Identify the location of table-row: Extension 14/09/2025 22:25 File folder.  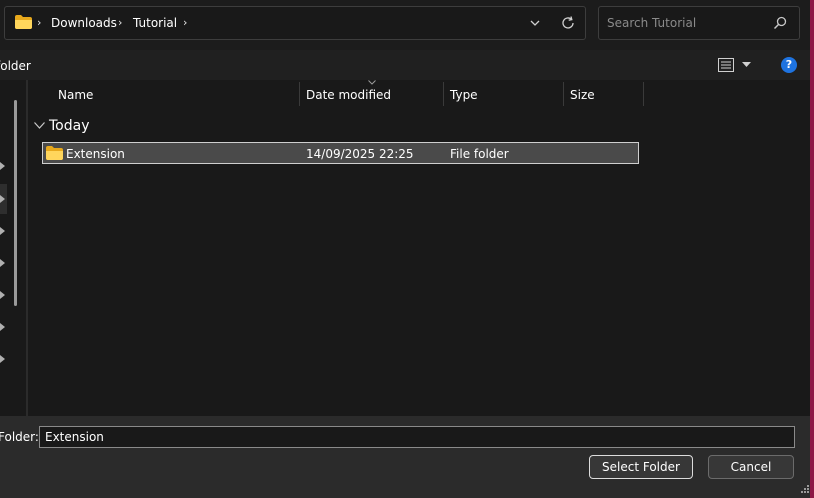
(340, 153).